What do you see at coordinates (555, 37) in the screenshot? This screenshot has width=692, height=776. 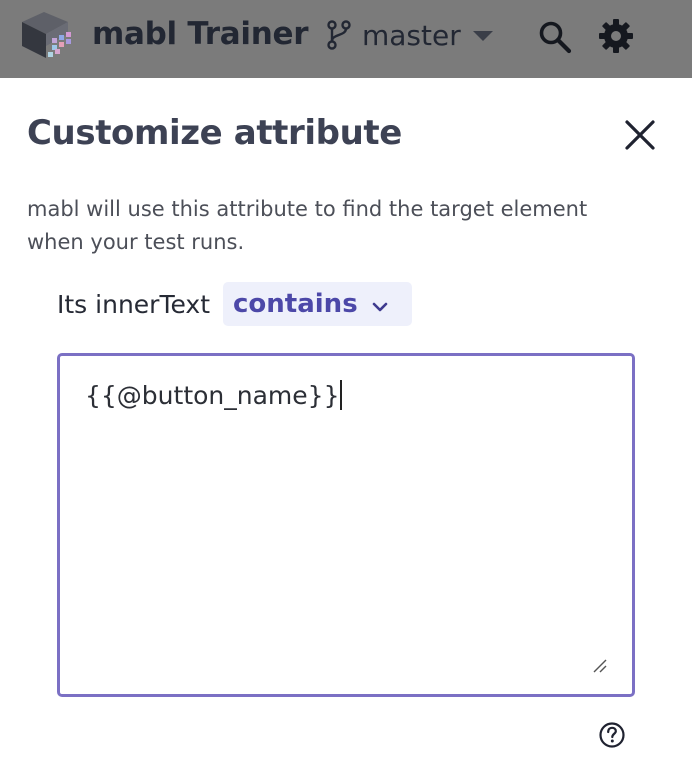 I see `search-icon` at bounding box center [555, 37].